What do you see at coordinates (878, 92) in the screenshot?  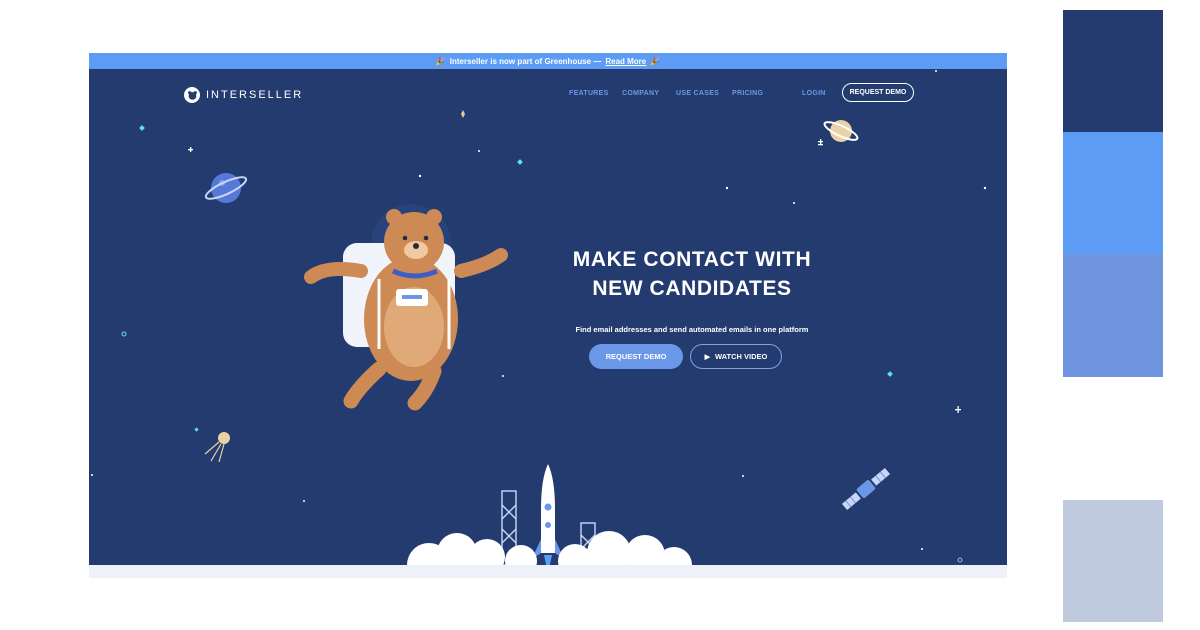 I see `header-request-demo-button: REQUEST DEMO` at bounding box center [878, 92].